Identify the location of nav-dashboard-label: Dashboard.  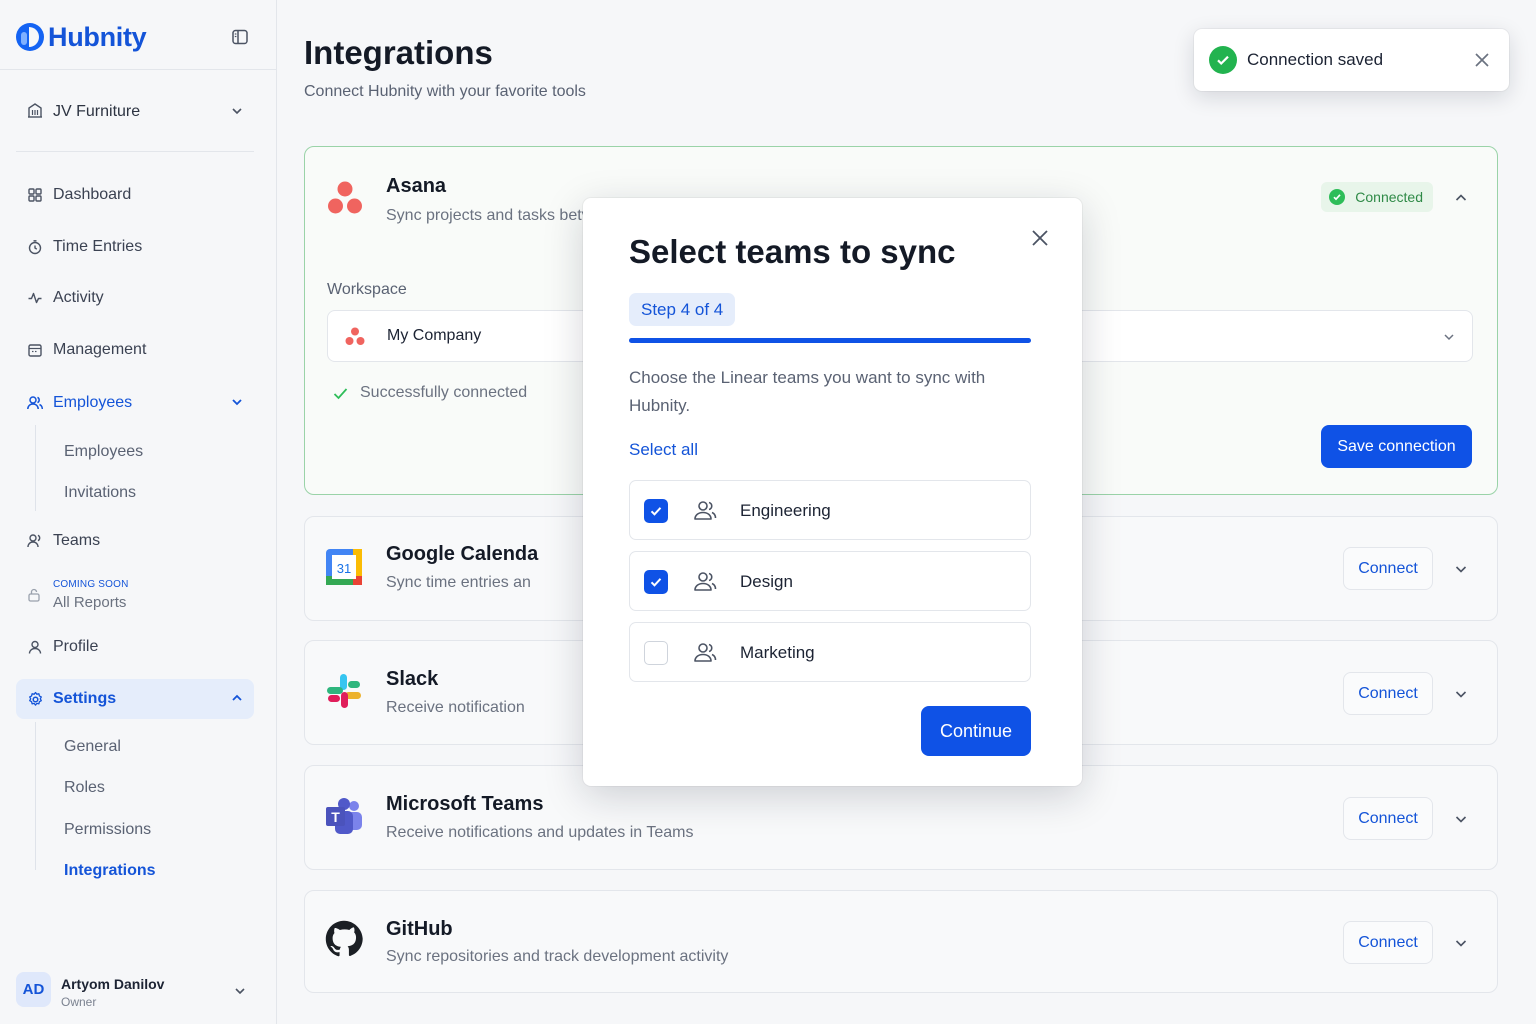
(92, 194).